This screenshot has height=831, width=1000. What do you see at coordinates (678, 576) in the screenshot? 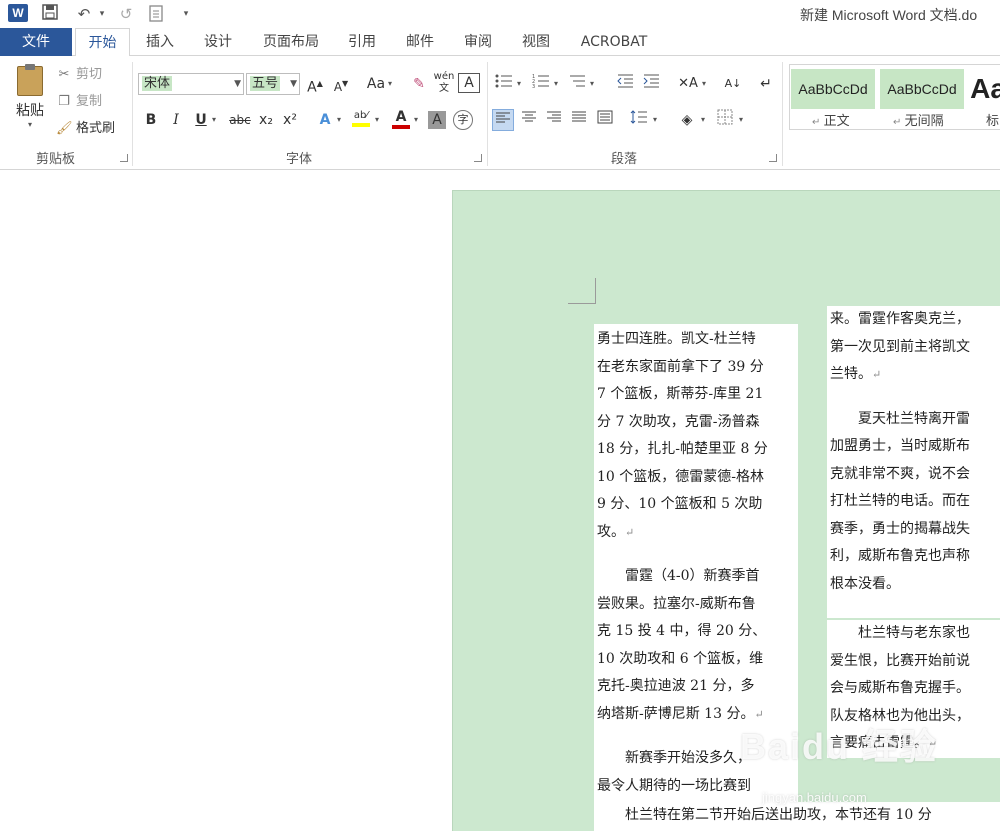
I see `text-line: 雷霆（4-0）新赛季首` at bounding box center [678, 576].